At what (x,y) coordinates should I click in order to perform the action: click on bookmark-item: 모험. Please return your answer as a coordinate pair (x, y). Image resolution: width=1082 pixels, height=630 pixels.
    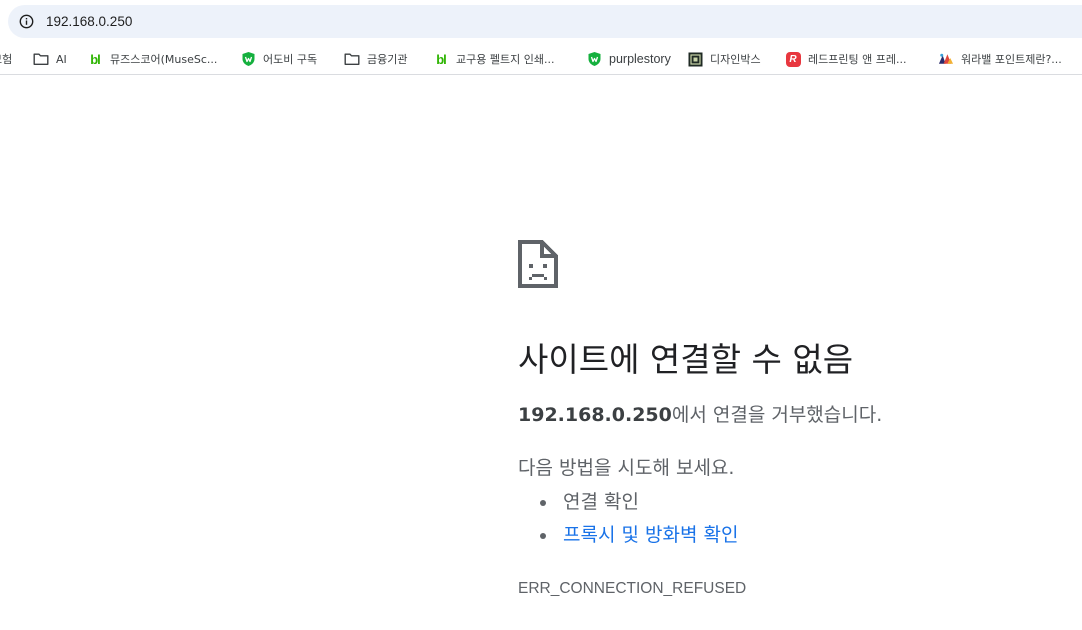
    Looking at the image, I should click on (6, 59).